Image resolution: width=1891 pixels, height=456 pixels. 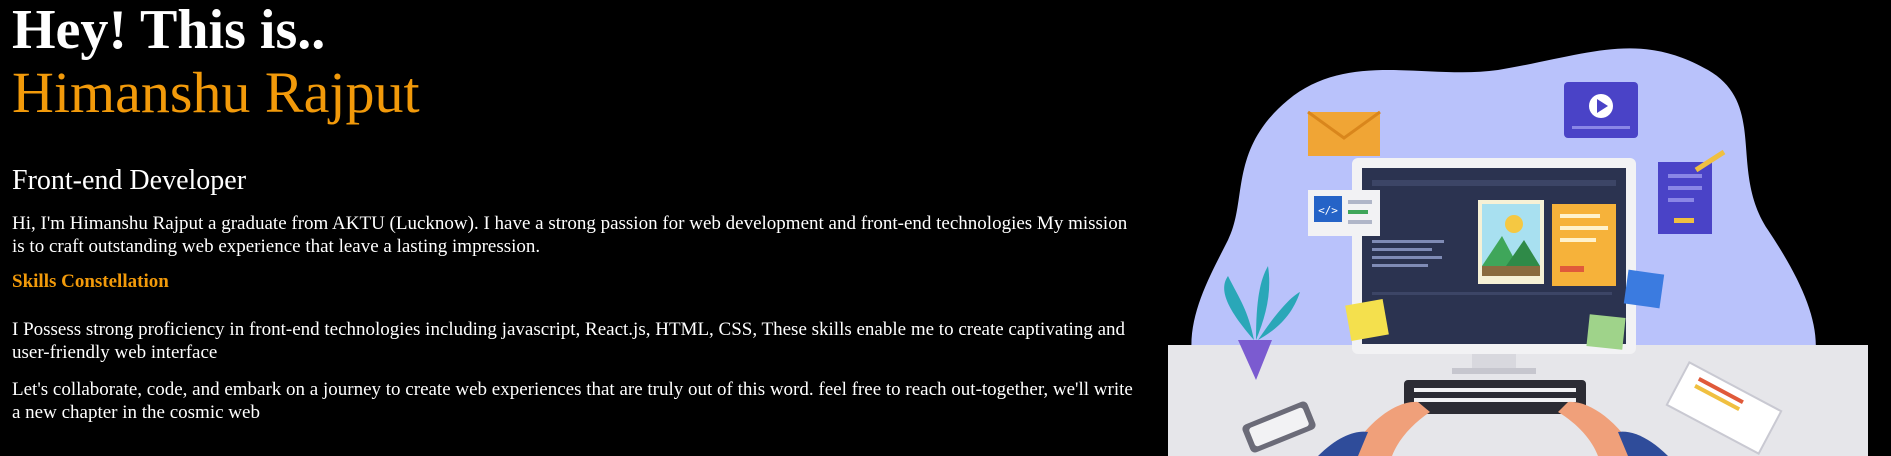 I want to click on keyboard, so click(x=1495, y=397).